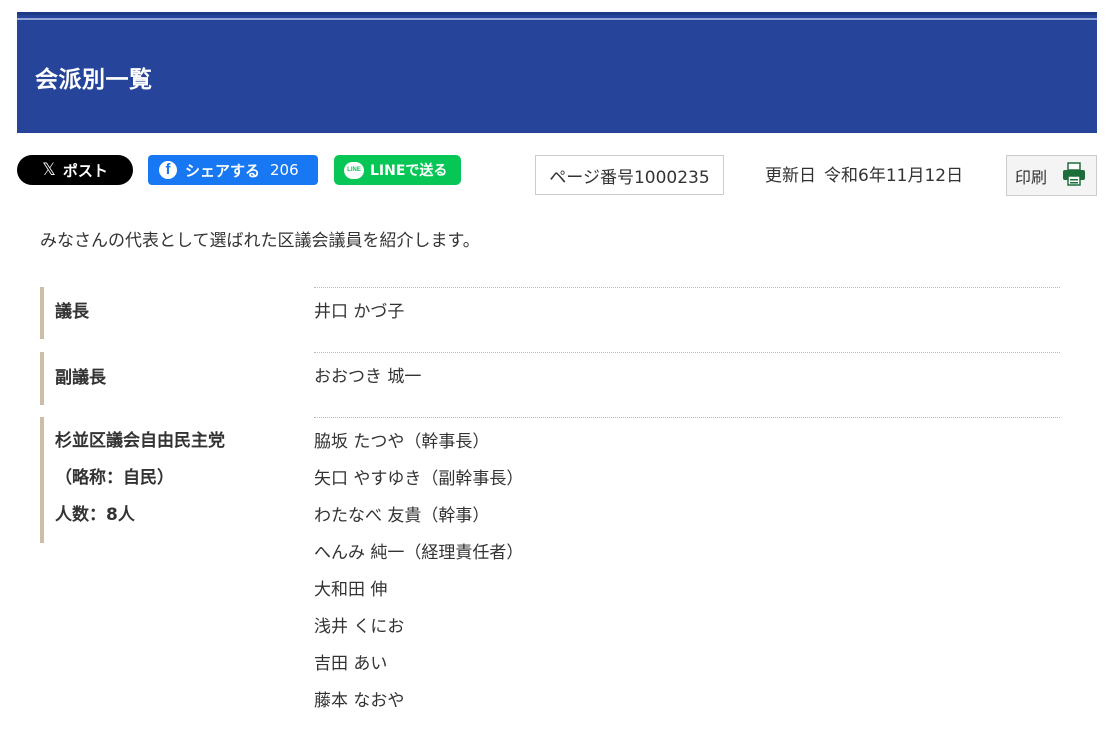  I want to click on row-header-chair: 議長, so click(170, 313).